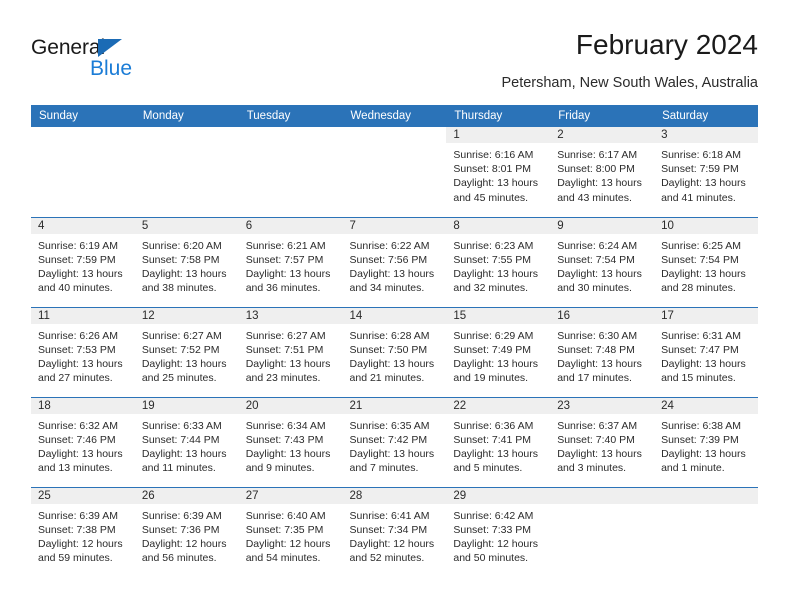  What do you see at coordinates (701, 155) in the screenshot?
I see `sunrise-time: Sunrise: 6:18 AM` at bounding box center [701, 155].